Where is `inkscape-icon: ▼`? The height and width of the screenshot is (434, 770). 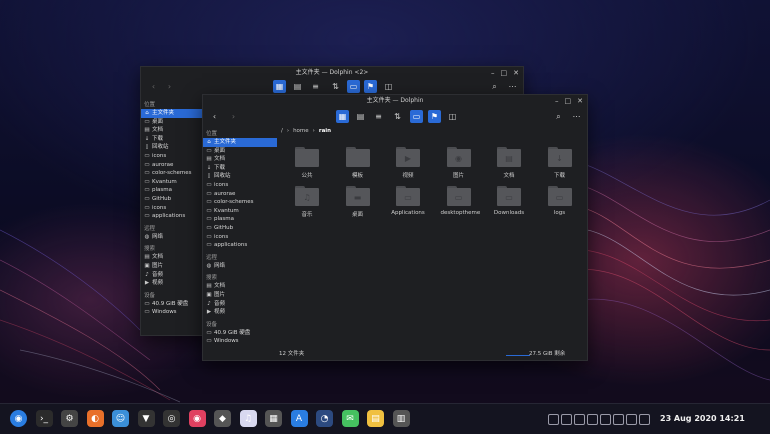
inkscape-icon: ▼ is located at coordinates (146, 418).